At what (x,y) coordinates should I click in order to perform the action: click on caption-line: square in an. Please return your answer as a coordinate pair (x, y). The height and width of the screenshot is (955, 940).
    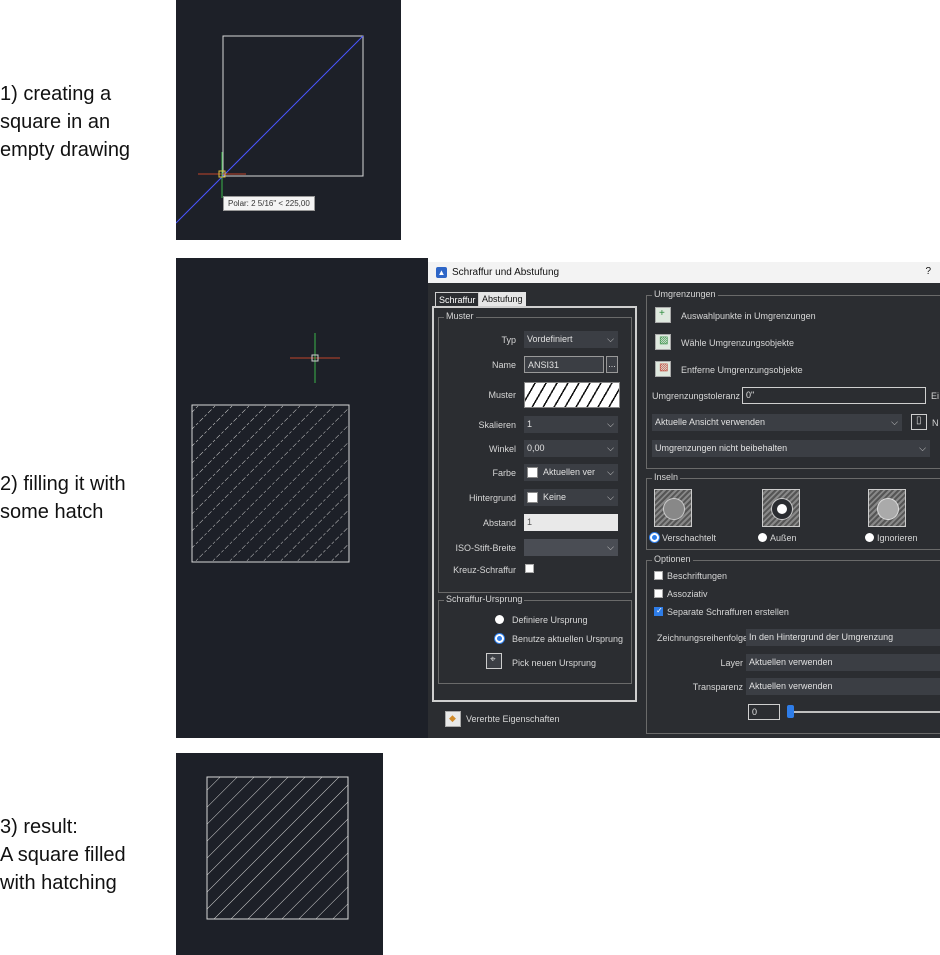
    Looking at the image, I should click on (55, 122).